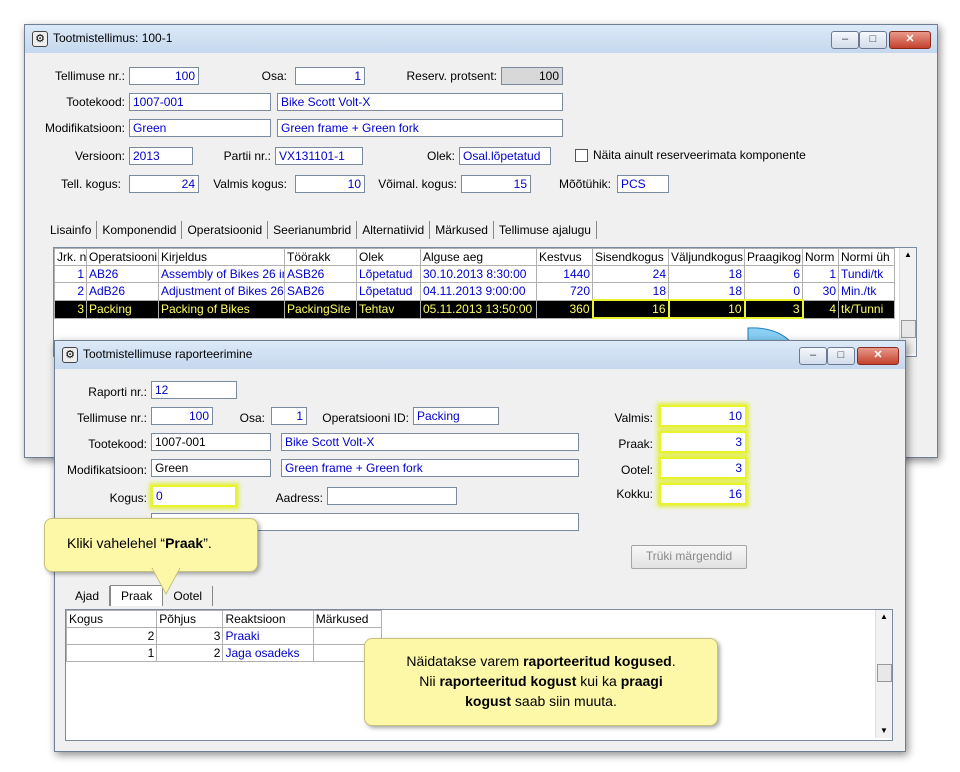 The image size is (960, 772). What do you see at coordinates (347, 619) in the screenshot?
I see `col-markused: Märkused` at bounding box center [347, 619].